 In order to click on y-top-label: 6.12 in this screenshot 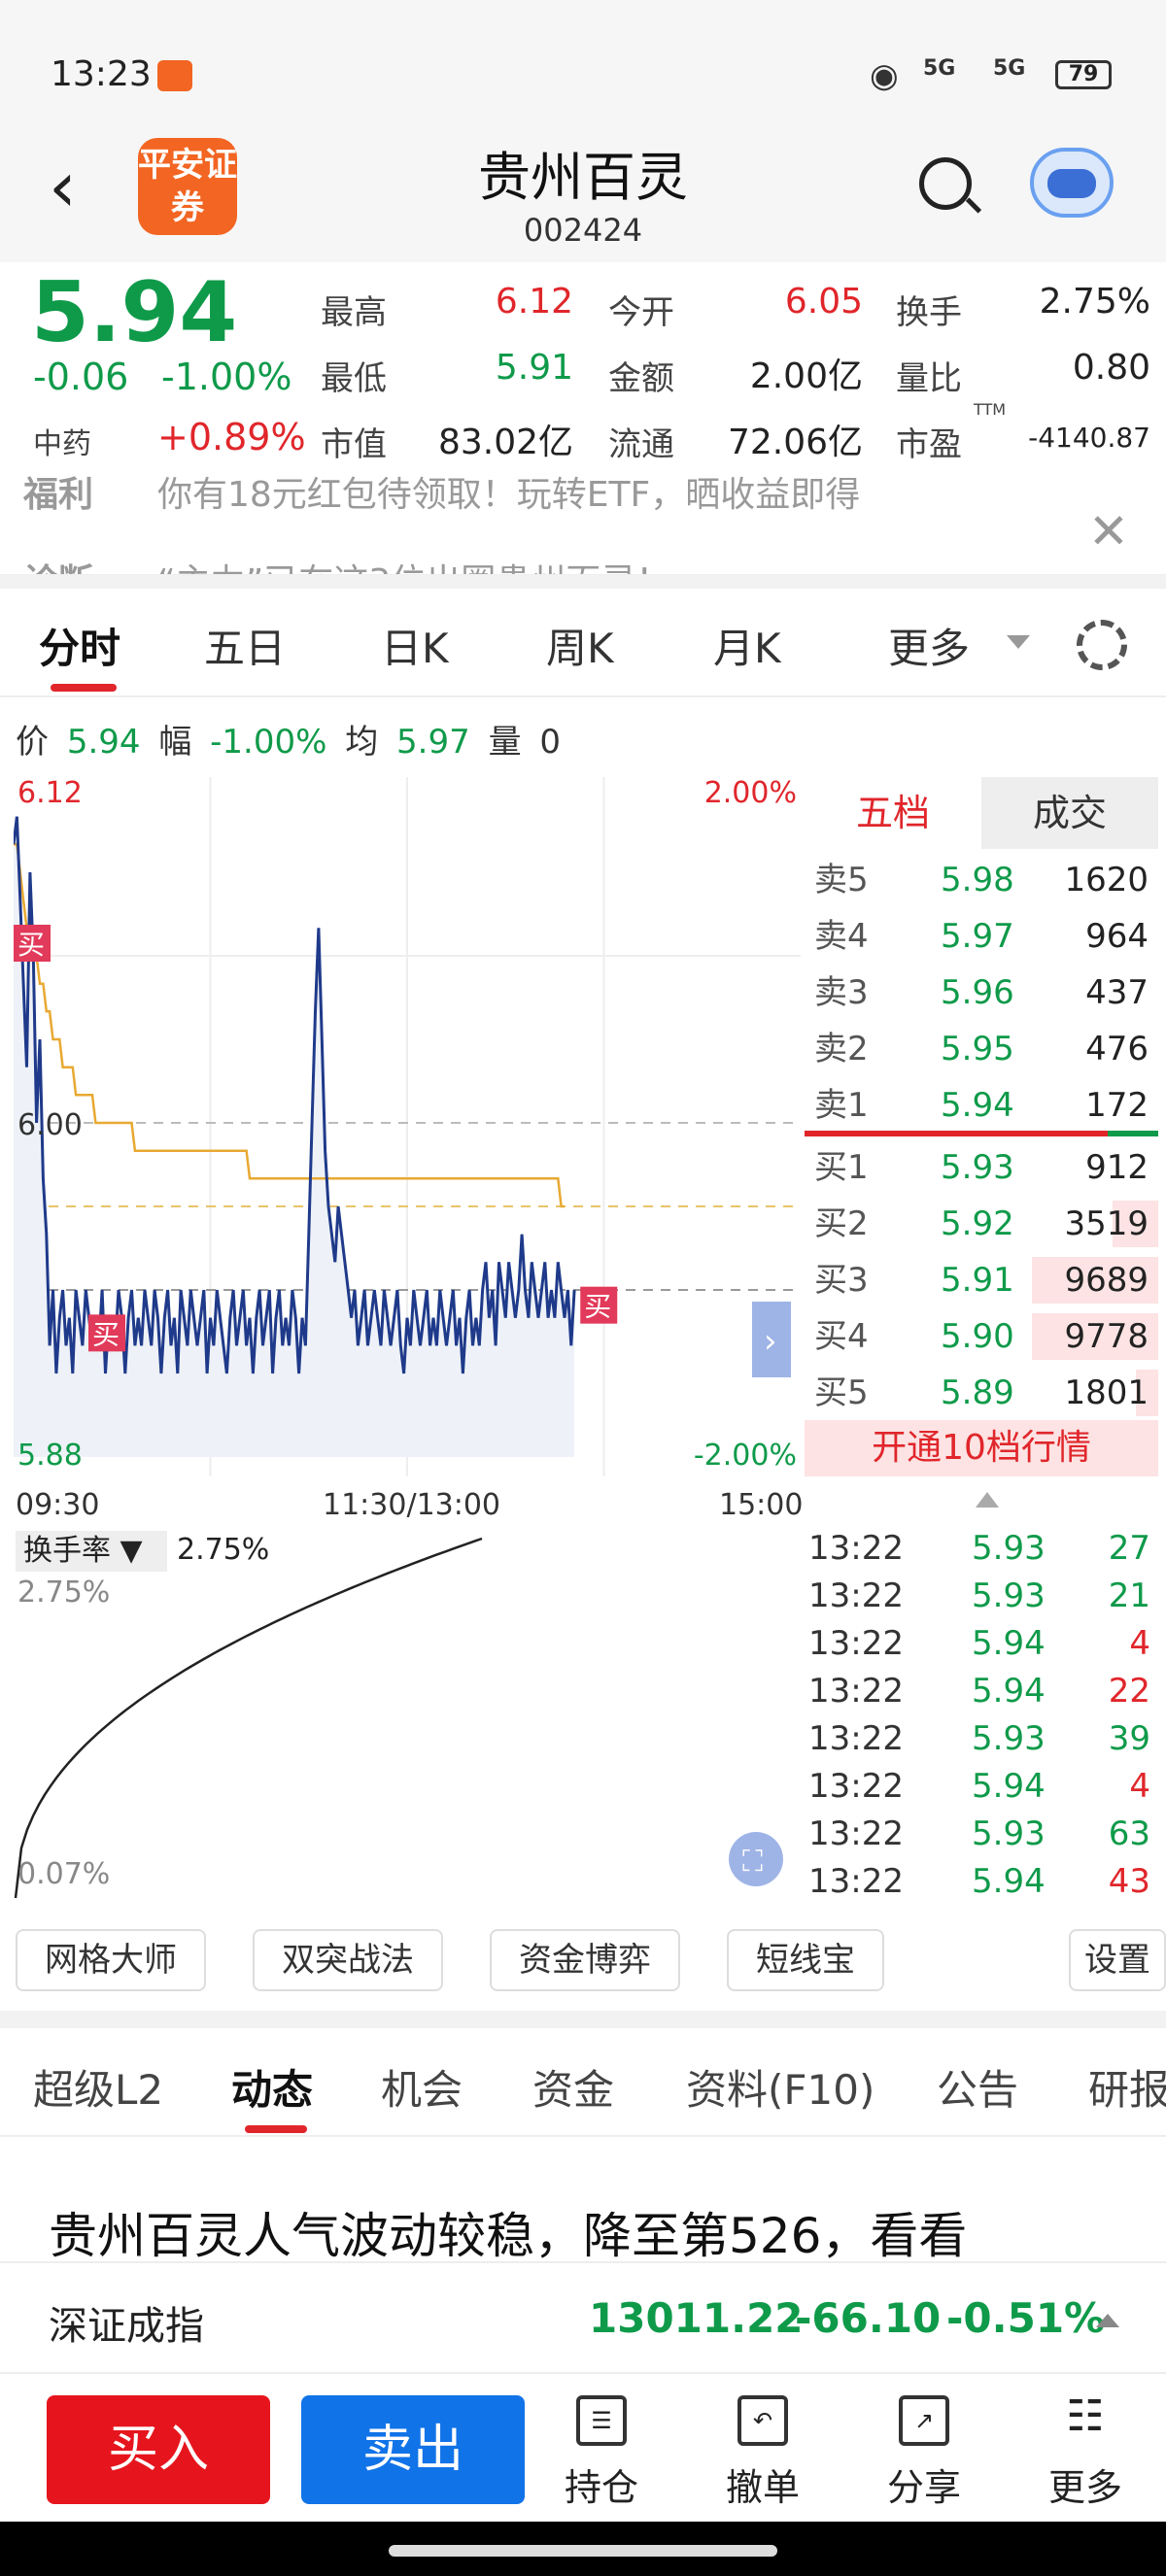, I will do `click(50, 793)`.